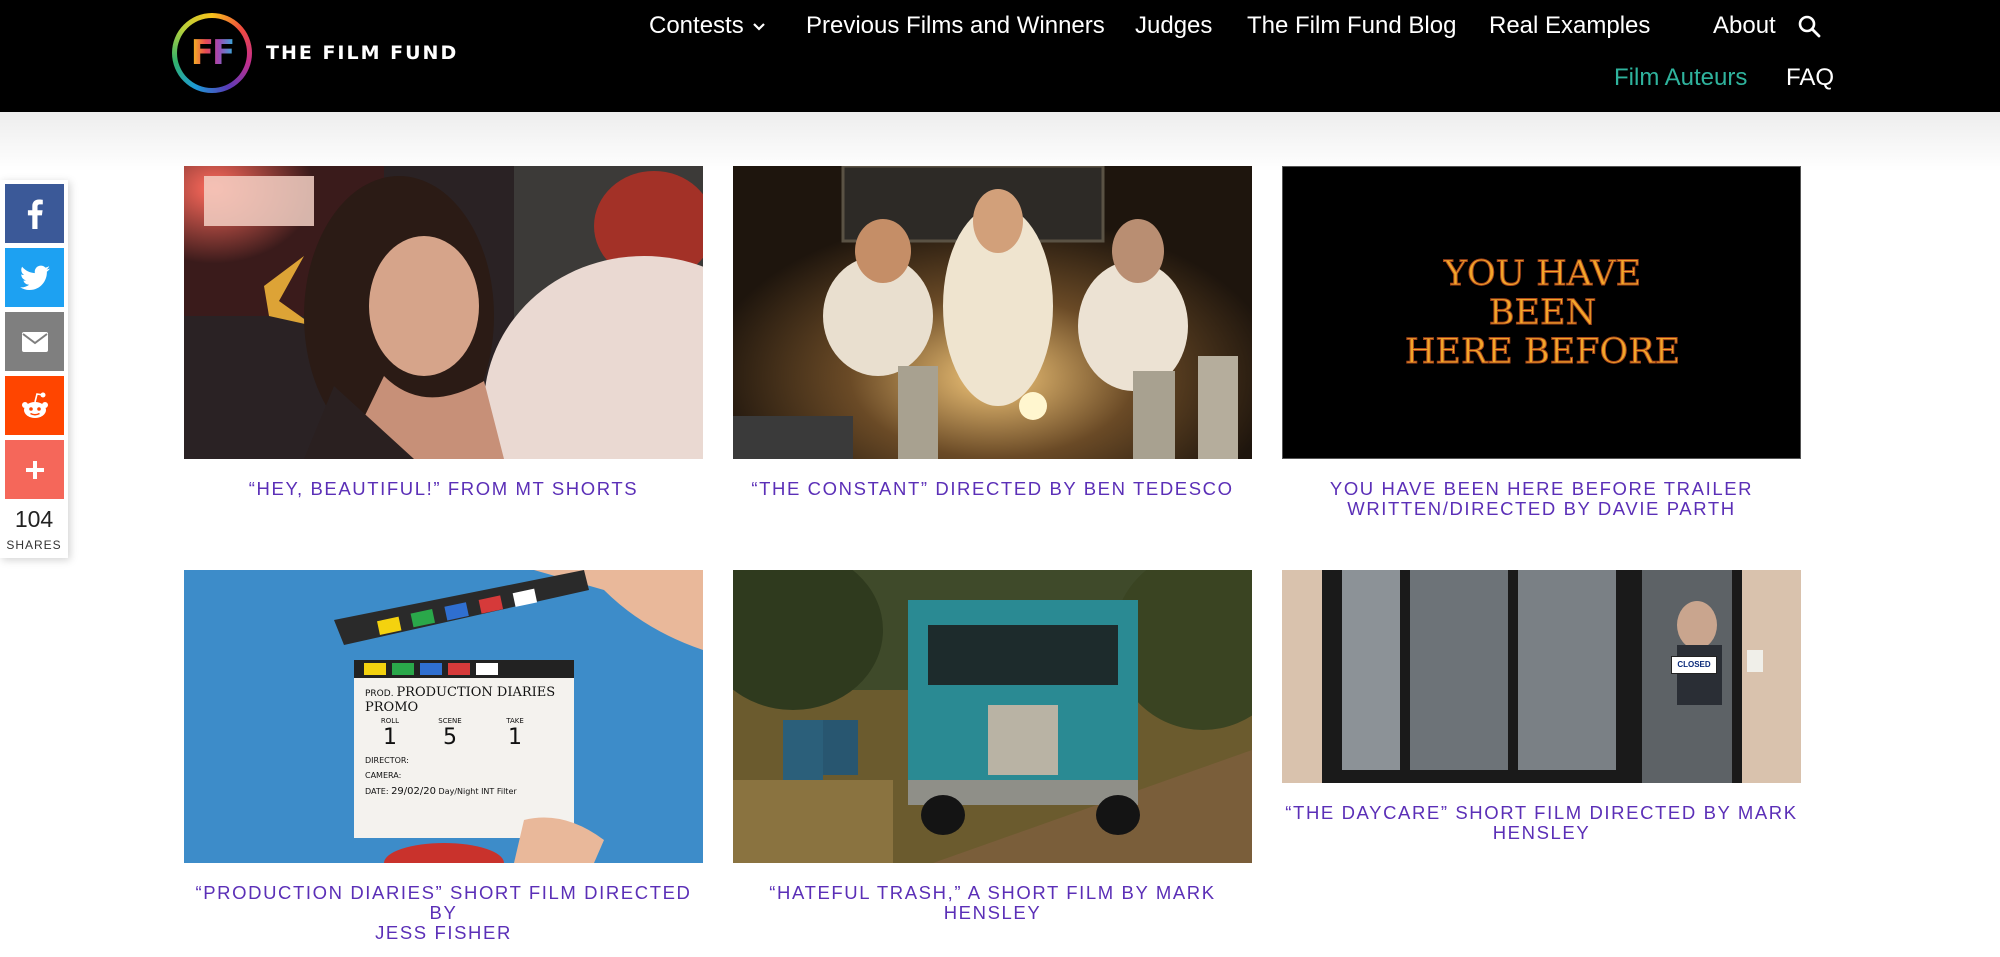 The width and height of the screenshot is (2000, 957). I want to click on logo-mark: FF, so click(212, 53).